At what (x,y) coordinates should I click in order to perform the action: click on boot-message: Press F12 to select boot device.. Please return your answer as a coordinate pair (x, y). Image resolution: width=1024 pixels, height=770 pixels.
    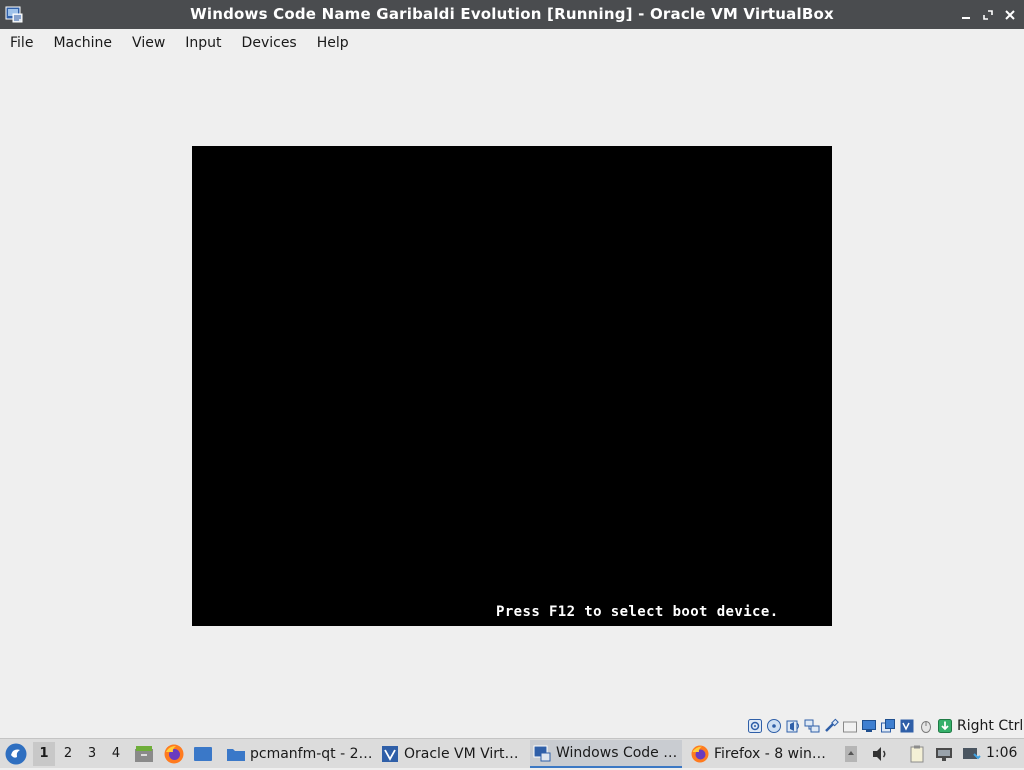
    Looking at the image, I should click on (637, 612).